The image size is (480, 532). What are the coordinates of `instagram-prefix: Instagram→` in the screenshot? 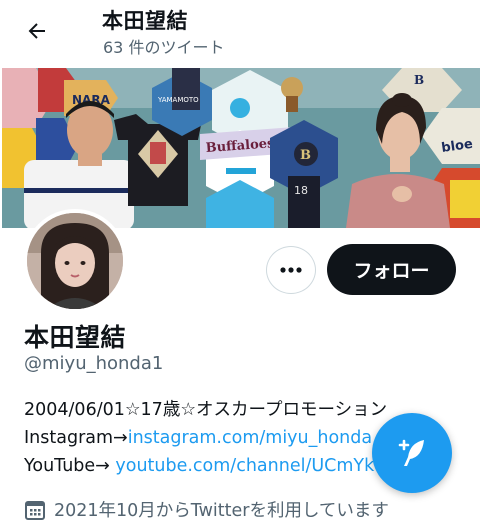 It's located at (76, 438).